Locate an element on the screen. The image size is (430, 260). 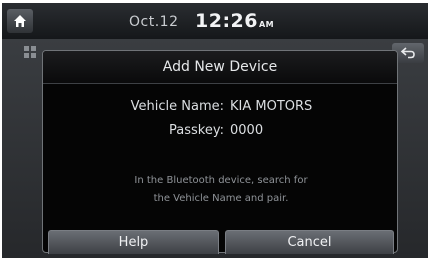
help-button: Help is located at coordinates (133, 242).